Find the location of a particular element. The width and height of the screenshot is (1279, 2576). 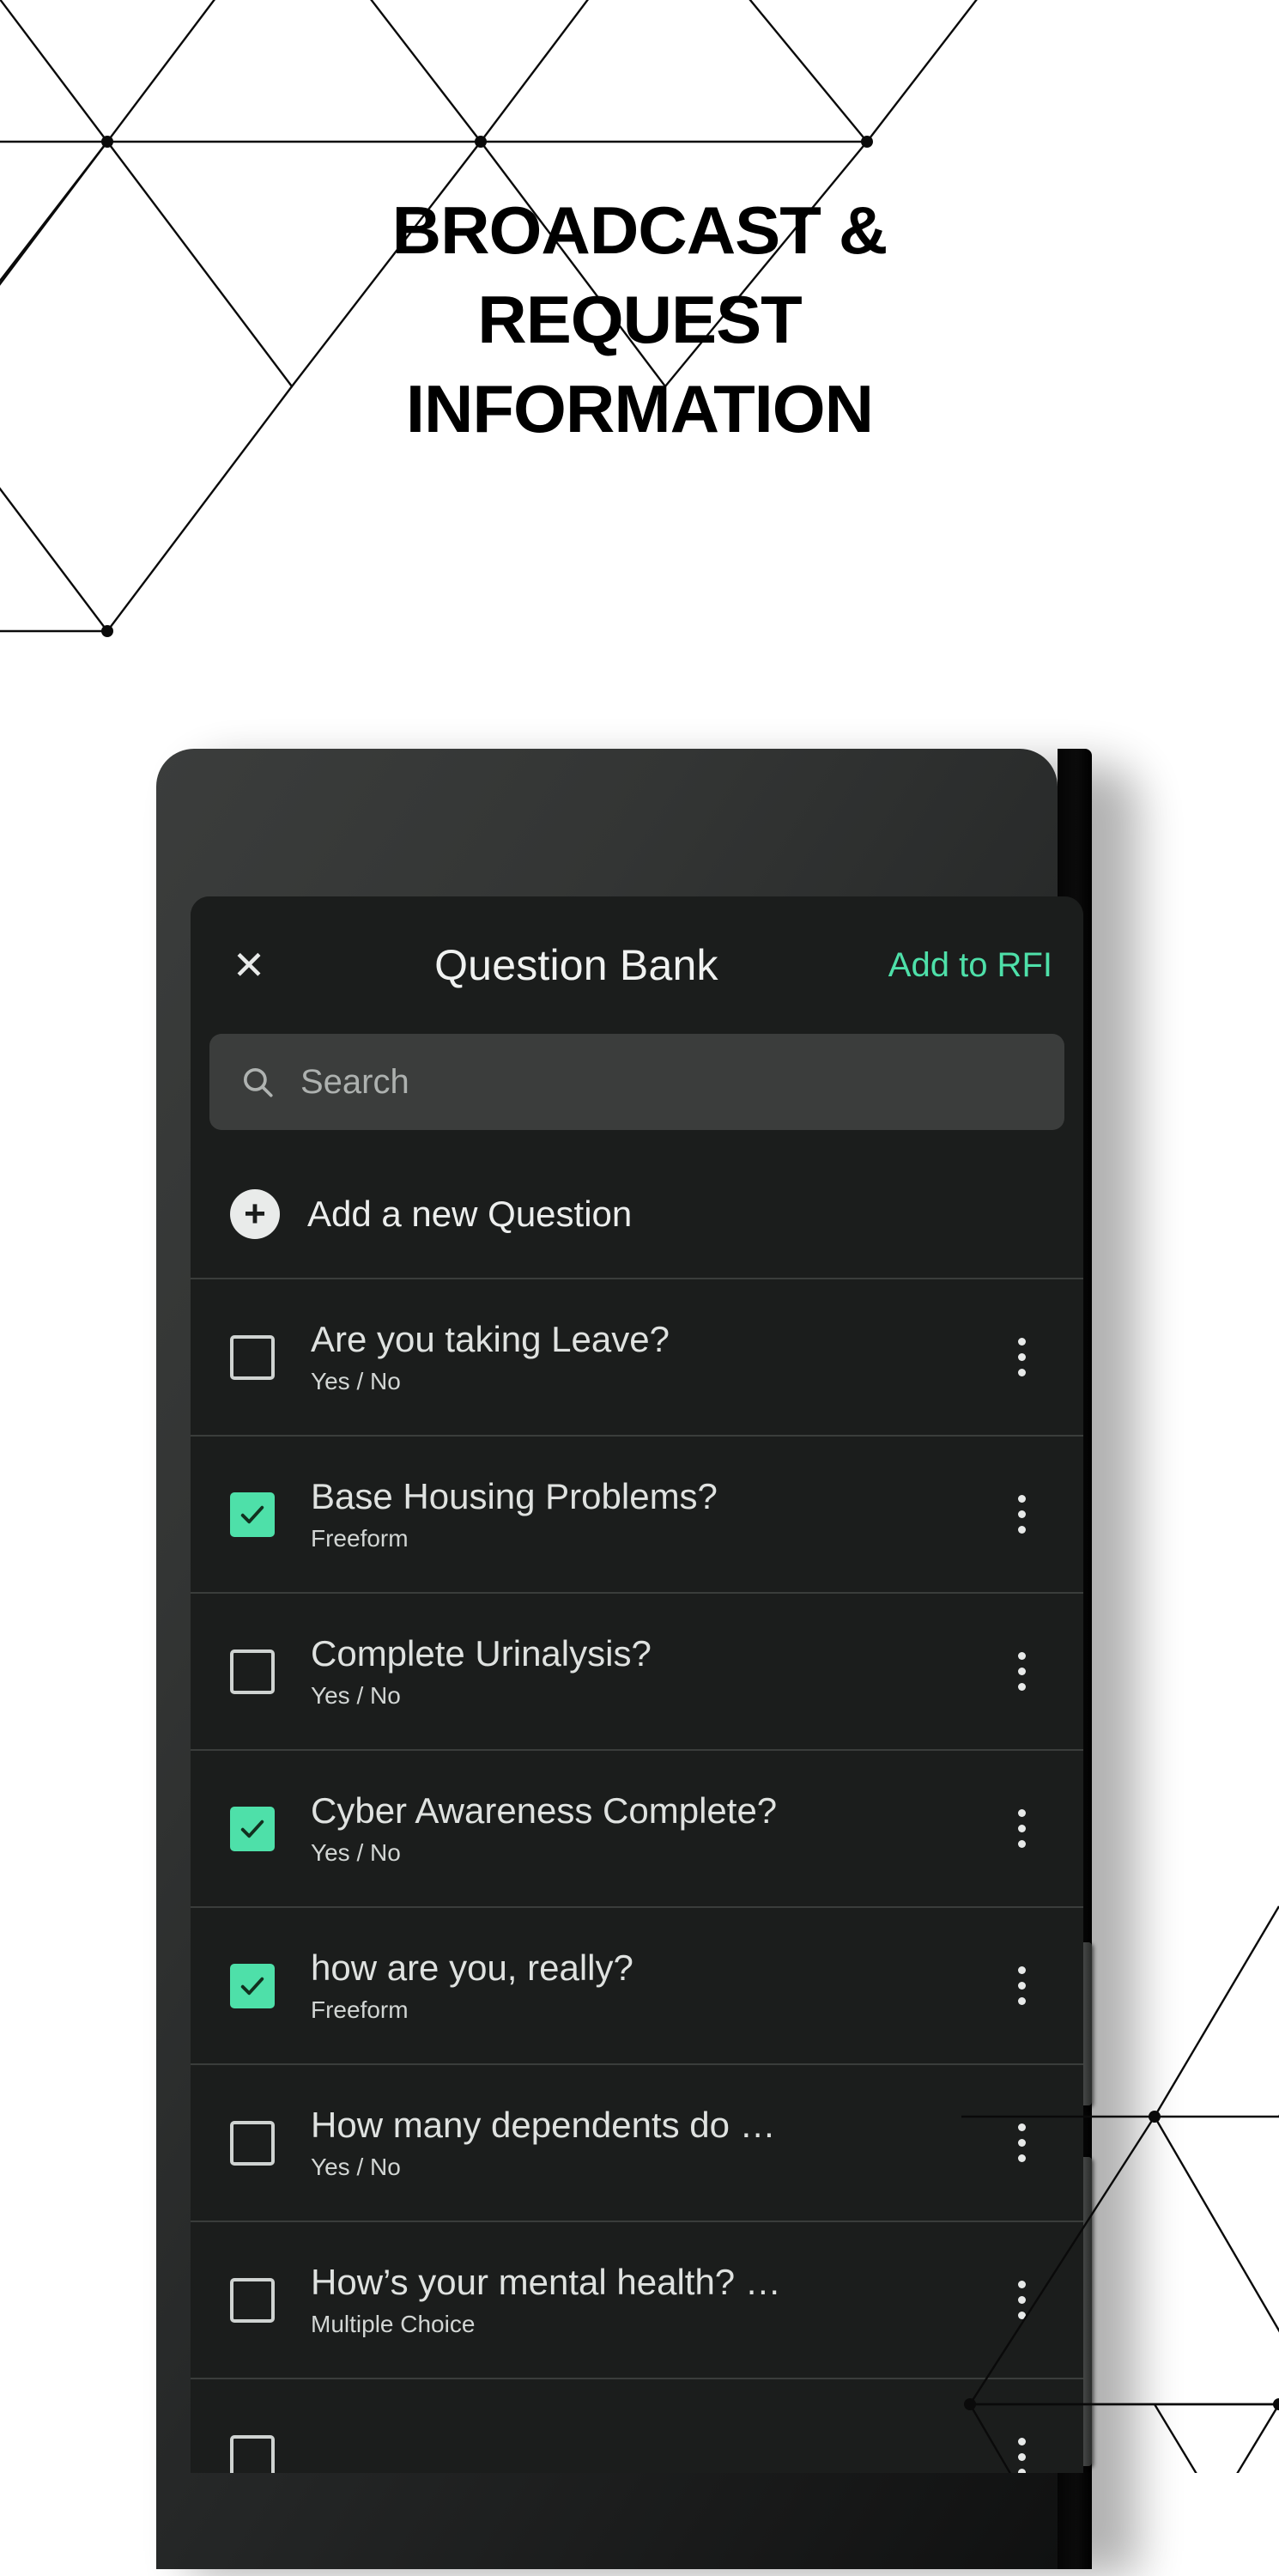

question-title: Are you taking Leave? is located at coordinates (491, 1338).